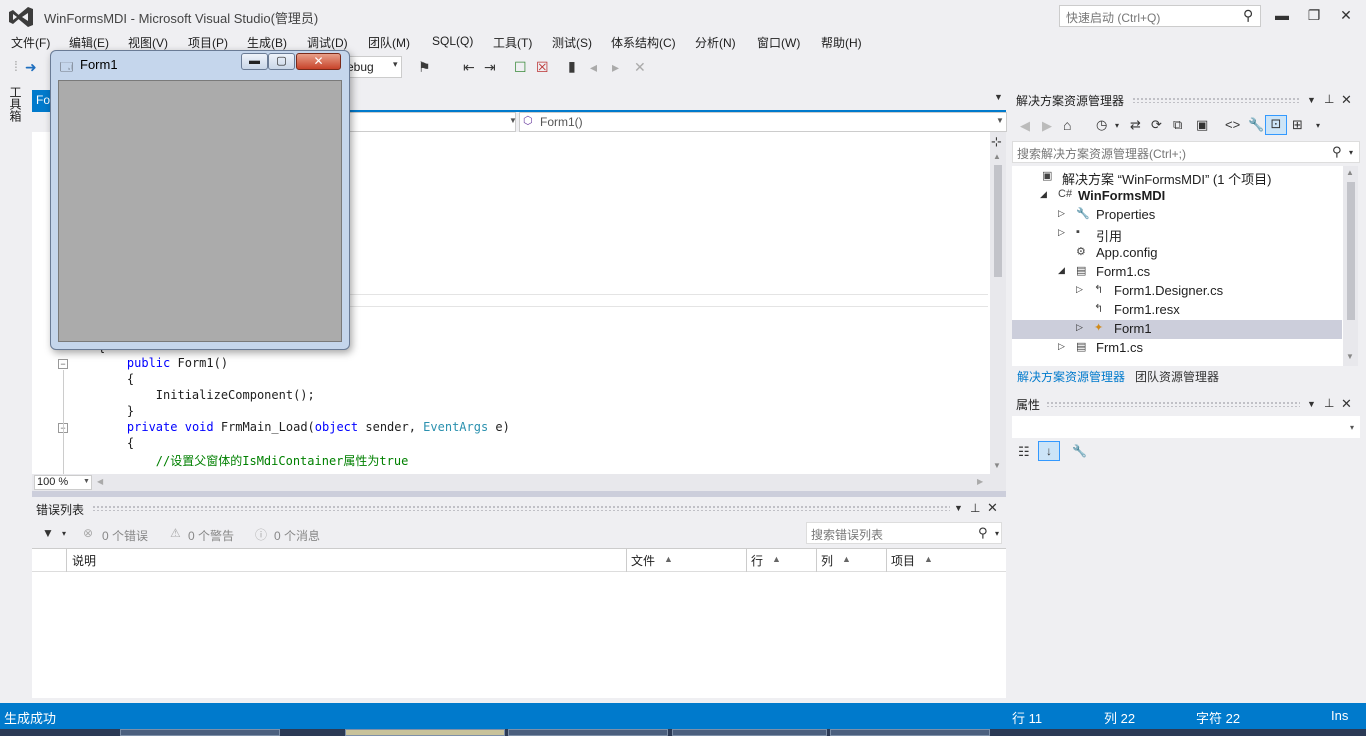 The width and height of the screenshot is (1366, 736). What do you see at coordinates (1168, 290) in the screenshot?
I see `tree-node-label: Form1.Designer.cs` at bounding box center [1168, 290].